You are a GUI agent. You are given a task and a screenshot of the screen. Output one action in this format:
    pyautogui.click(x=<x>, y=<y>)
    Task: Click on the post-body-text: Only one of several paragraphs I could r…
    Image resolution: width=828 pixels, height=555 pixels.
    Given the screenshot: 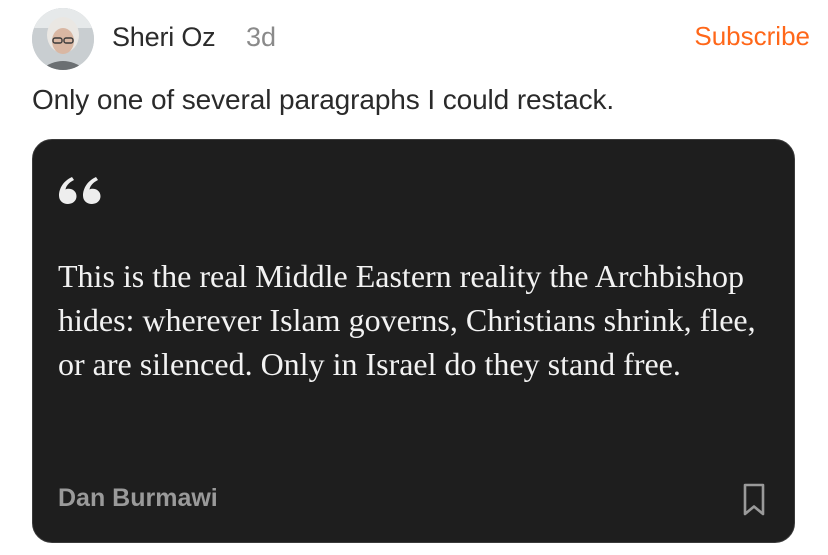 What is the action you would take?
    pyautogui.click(x=323, y=99)
    